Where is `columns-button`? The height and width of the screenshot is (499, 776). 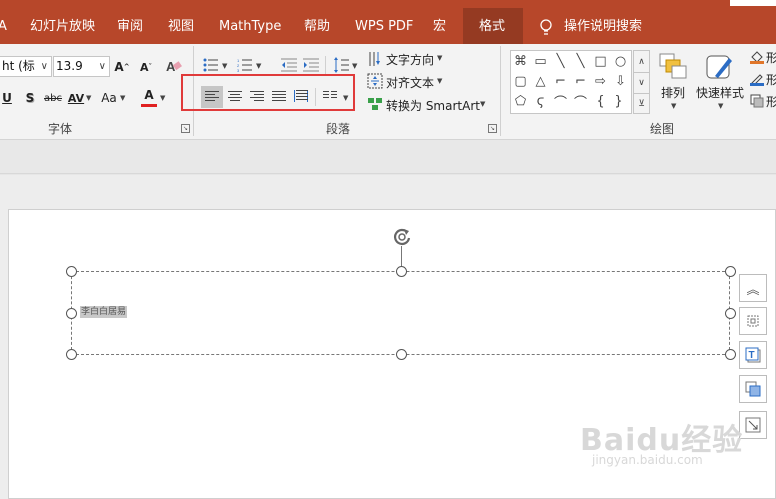 columns-button is located at coordinates (331, 97).